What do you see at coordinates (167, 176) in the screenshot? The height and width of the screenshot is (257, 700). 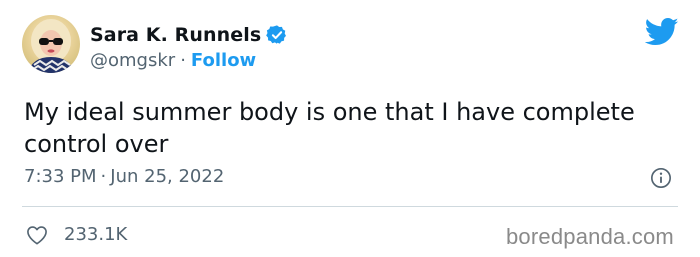 I see `tweet-date: Jun 25, 2022` at bounding box center [167, 176].